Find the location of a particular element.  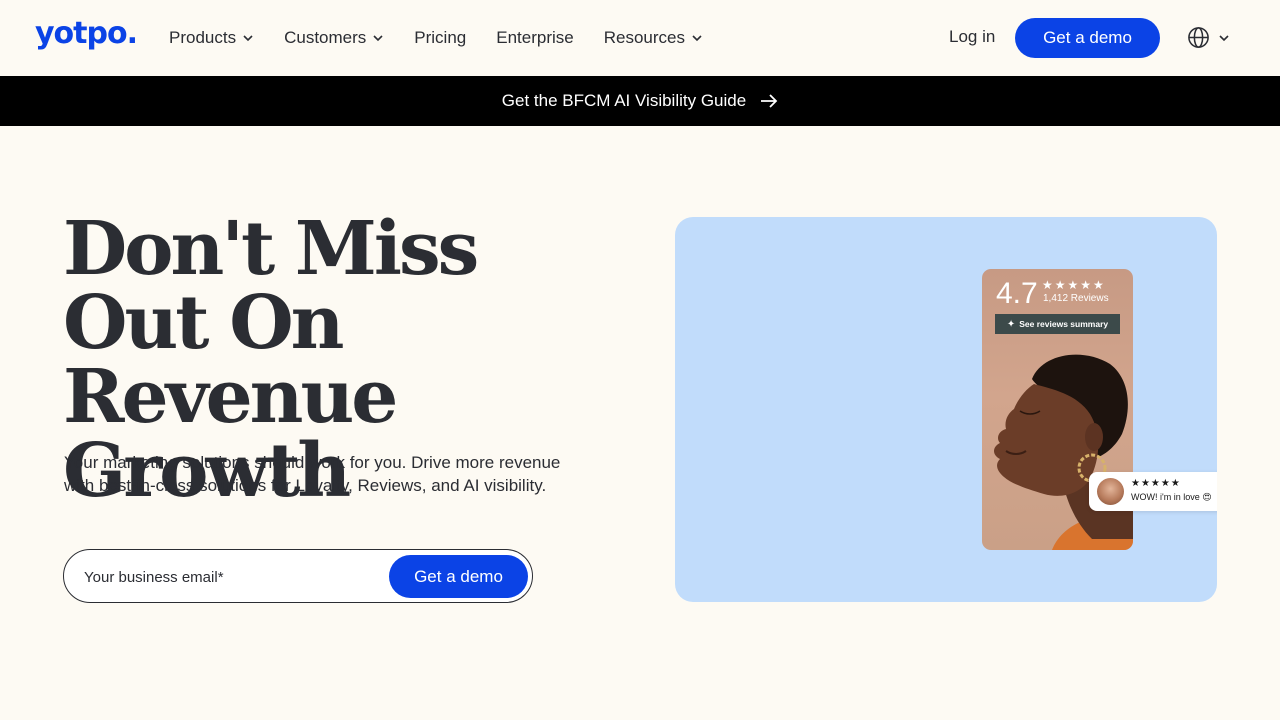

get-demo-button-header: Get a demo is located at coordinates (1087, 38).